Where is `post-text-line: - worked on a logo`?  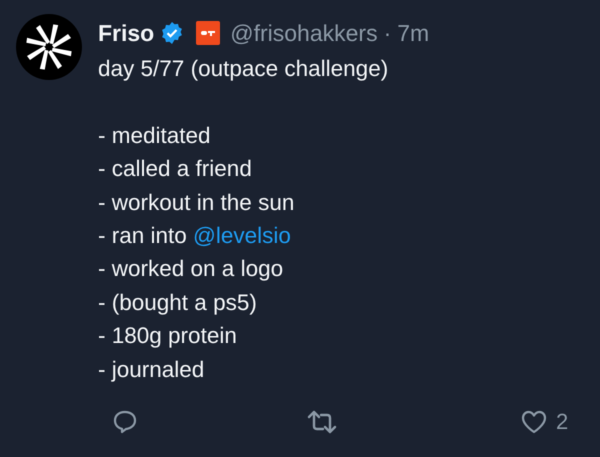
post-text-line: - worked on a logo is located at coordinates (191, 269).